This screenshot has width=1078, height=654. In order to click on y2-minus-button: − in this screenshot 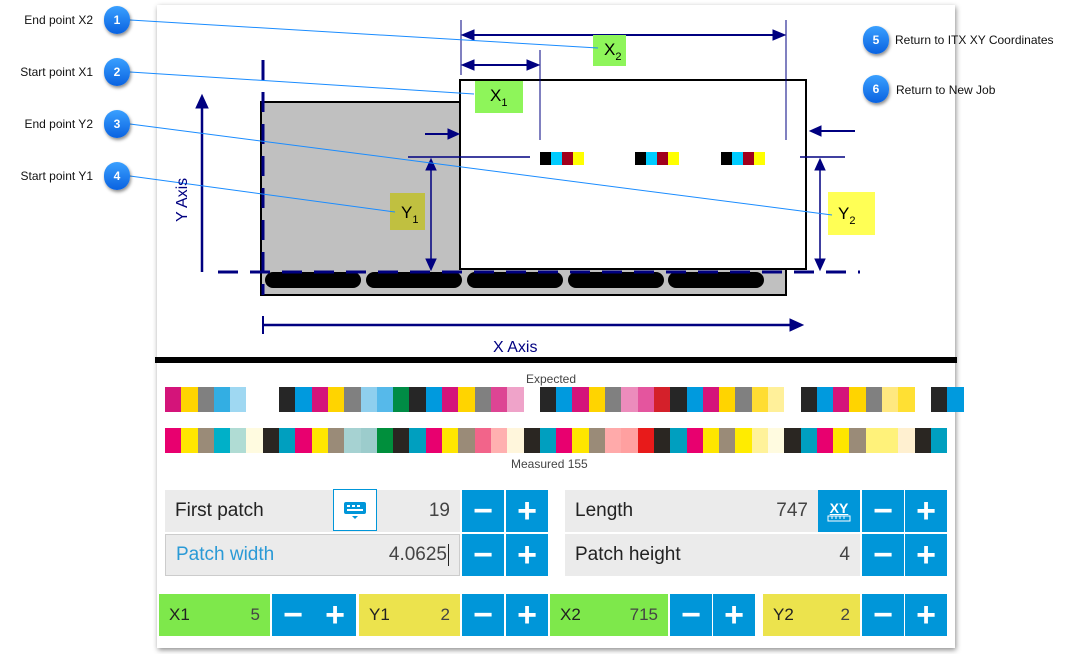, I will do `click(883, 615)`.